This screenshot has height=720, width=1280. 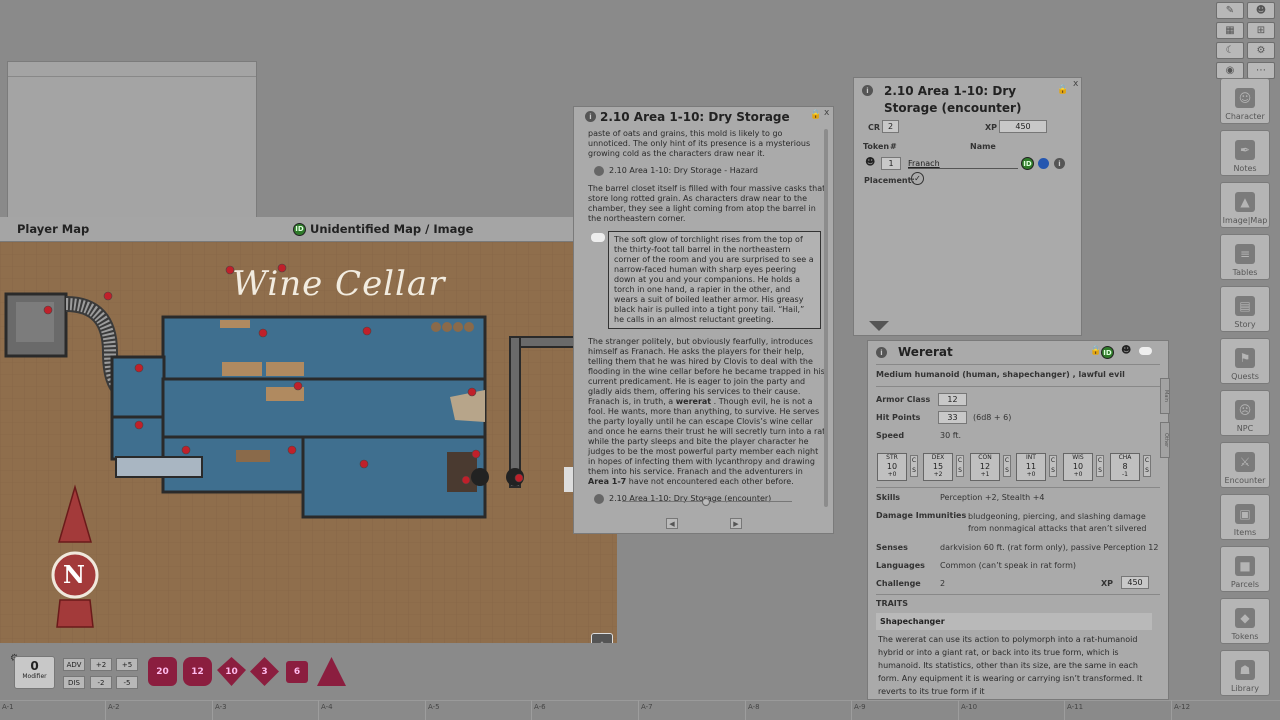 What do you see at coordinates (1261, 30) in the screenshot?
I see `grid-icon: ⊞` at bounding box center [1261, 30].